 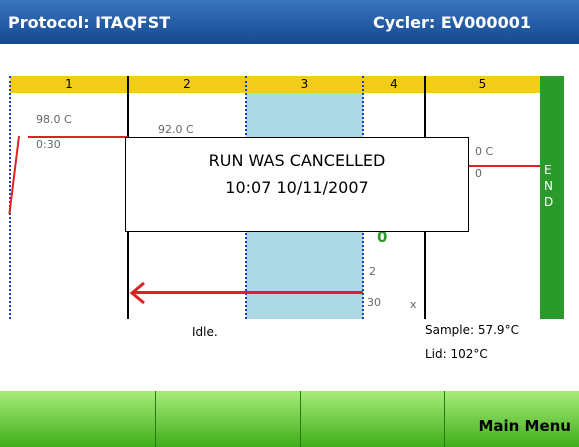 What do you see at coordinates (478, 173) in the screenshot?
I see `step5-time: 0` at bounding box center [478, 173].